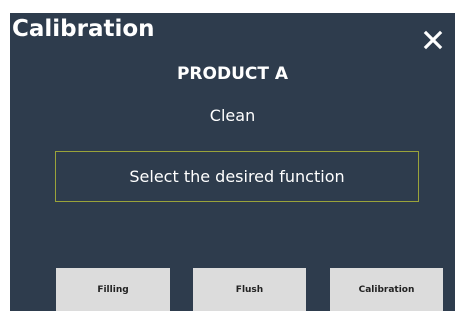 This screenshot has height=311, width=457. I want to click on filling-button: Filling, so click(113, 289).